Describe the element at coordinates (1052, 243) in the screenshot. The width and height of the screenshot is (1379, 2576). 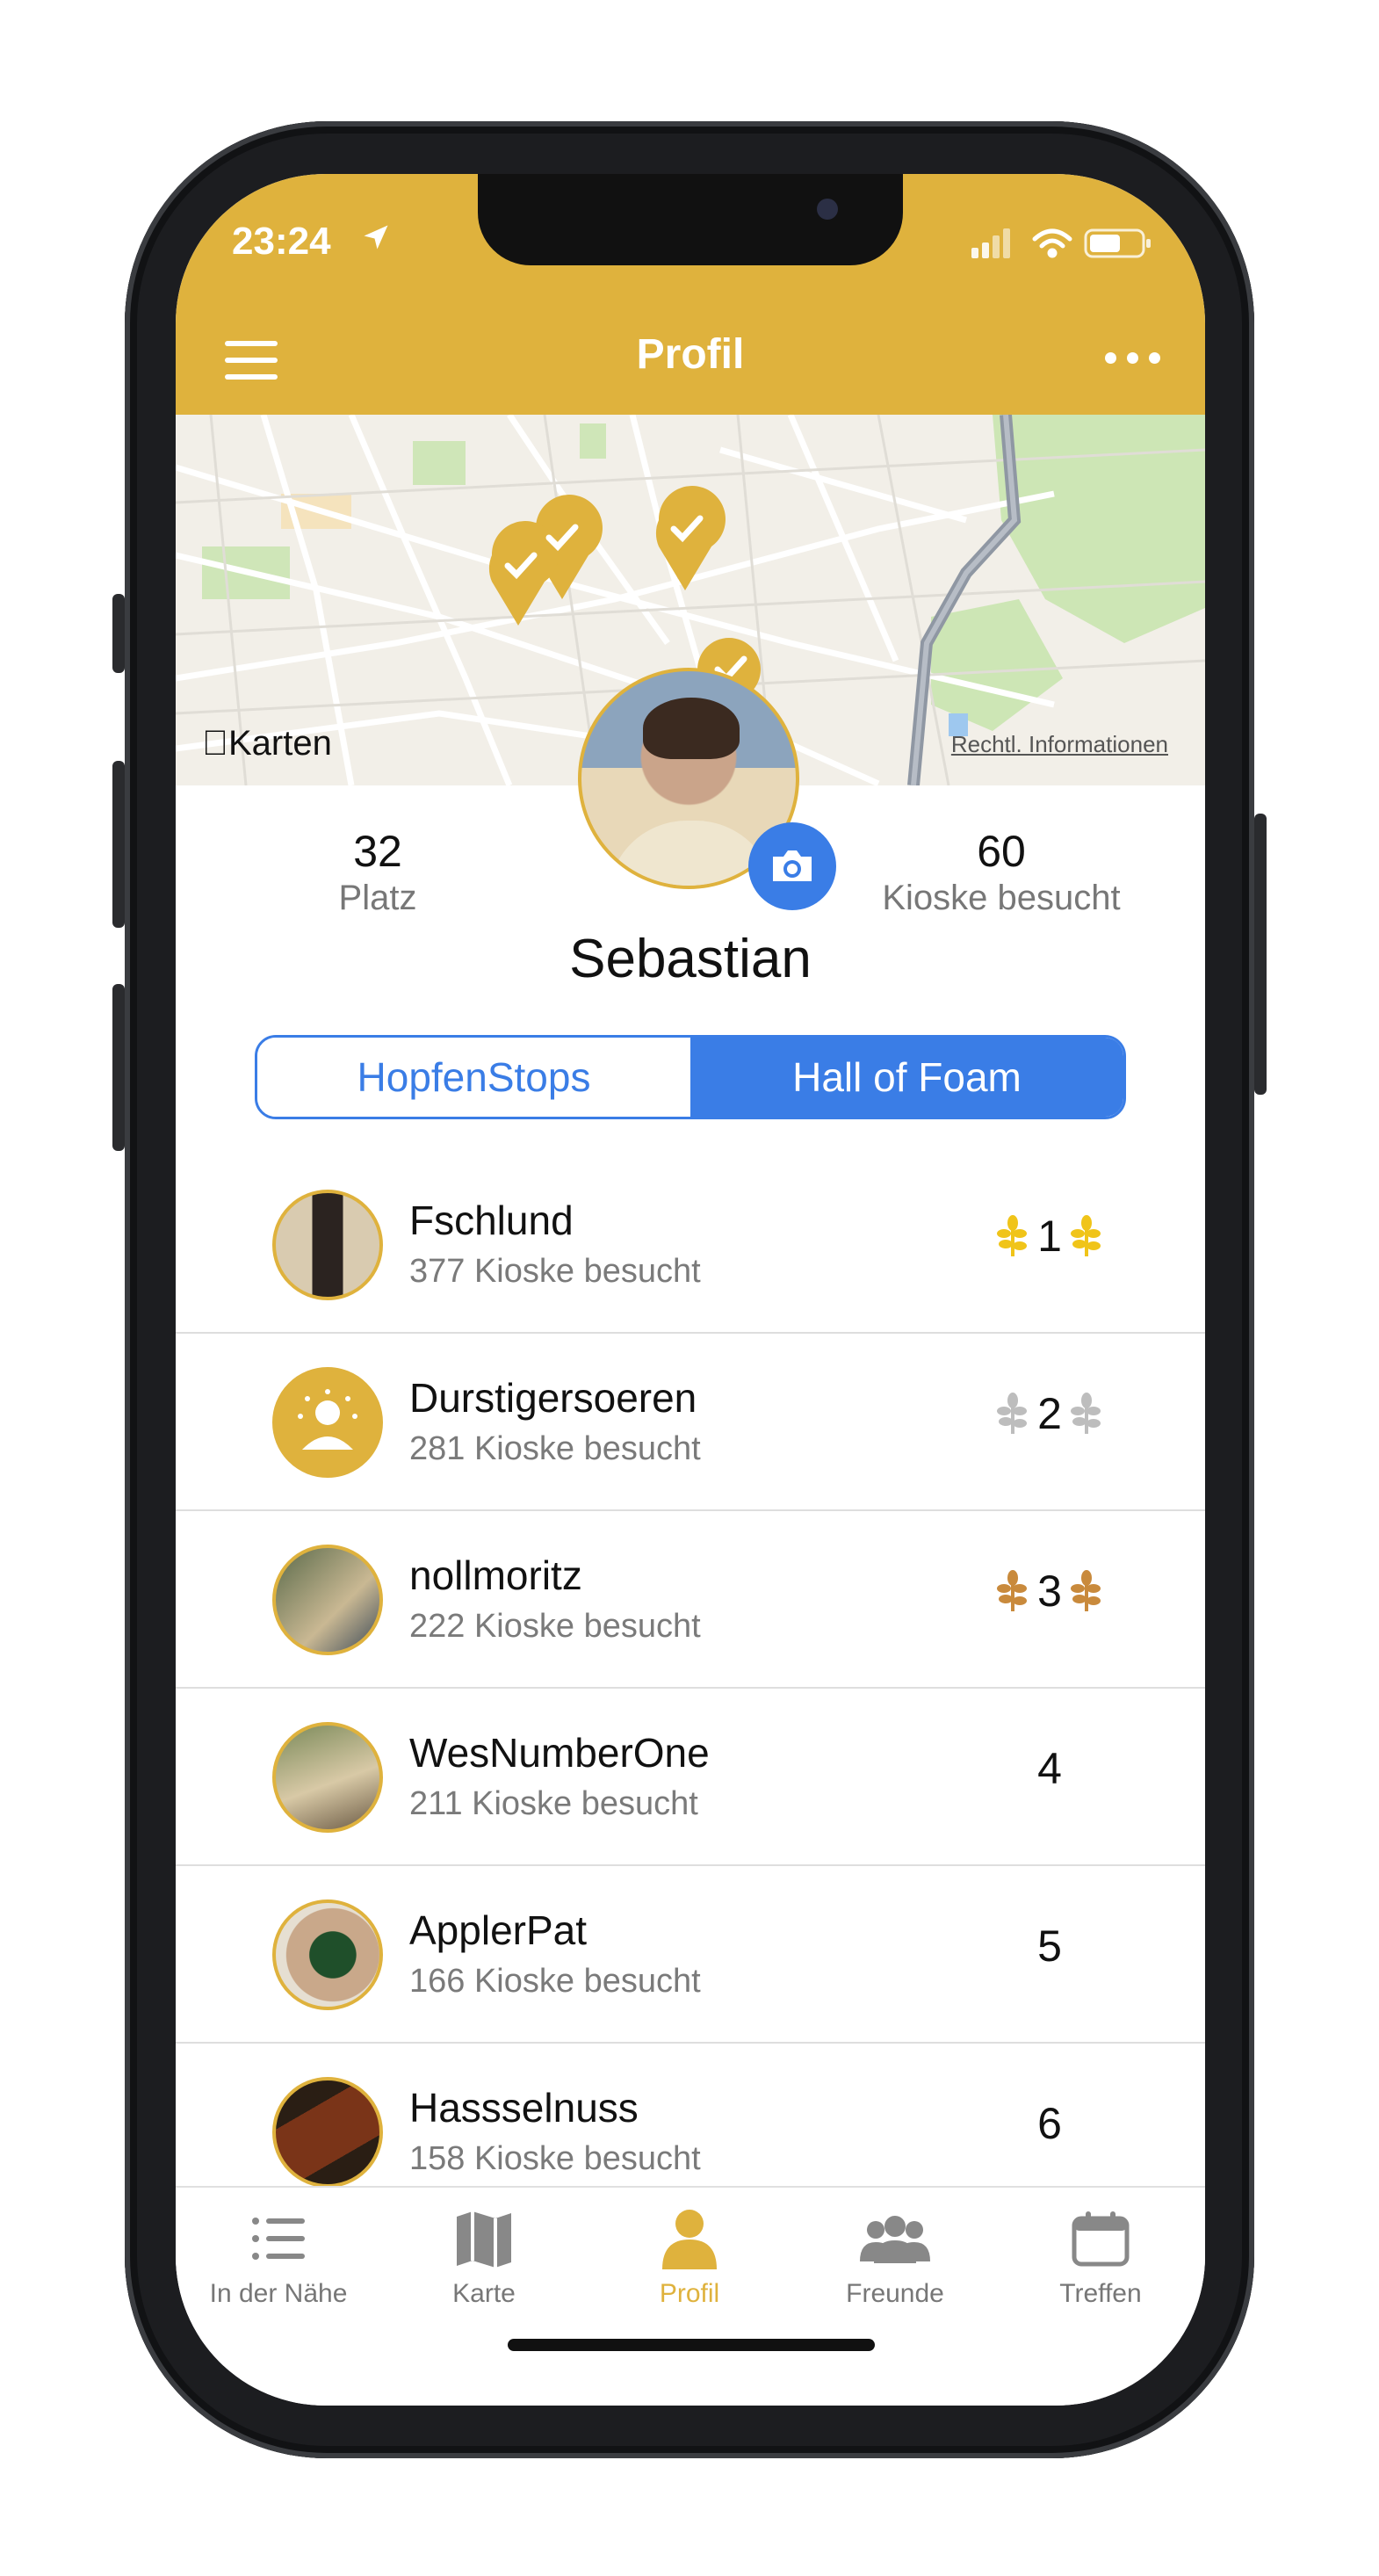
I see `wifi-icon` at that location.